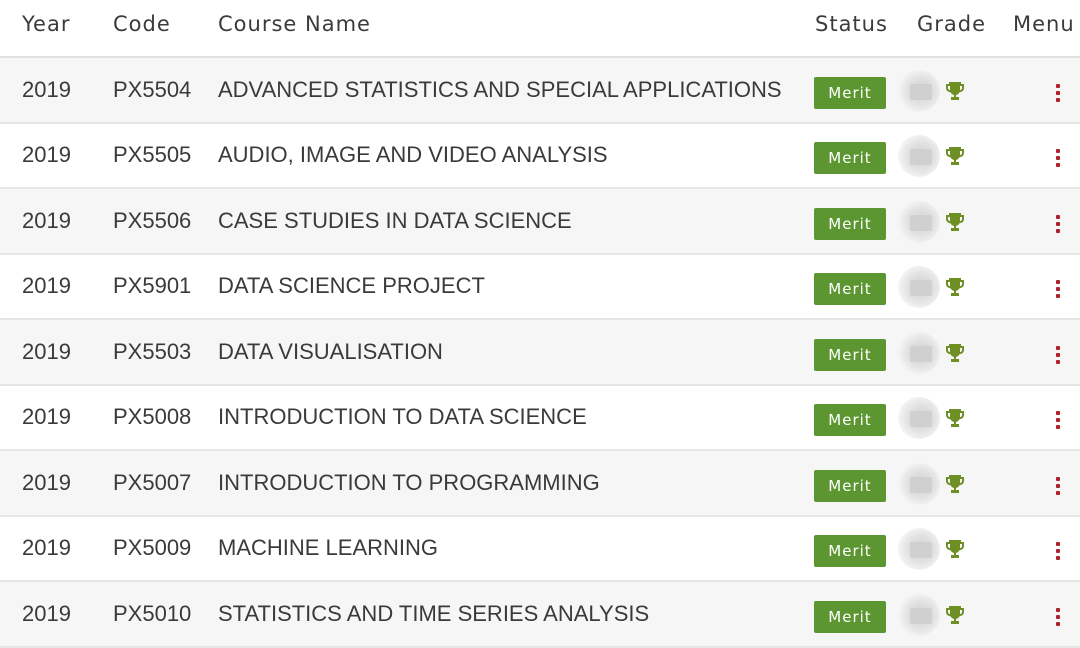  Describe the element at coordinates (351, 286) in the screenshot. I see `row-course-name: DATA SCIENCE PROJECT` at that location.